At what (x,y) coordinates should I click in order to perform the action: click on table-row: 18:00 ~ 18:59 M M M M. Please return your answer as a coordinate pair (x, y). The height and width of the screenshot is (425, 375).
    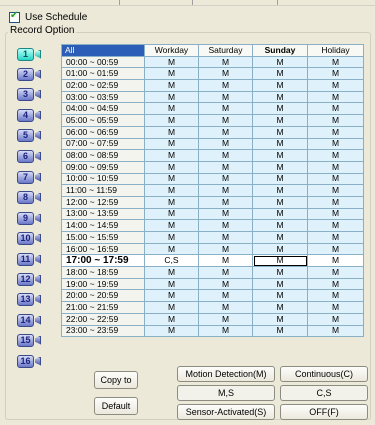
    Looking at the image, I should click on (212, 272).